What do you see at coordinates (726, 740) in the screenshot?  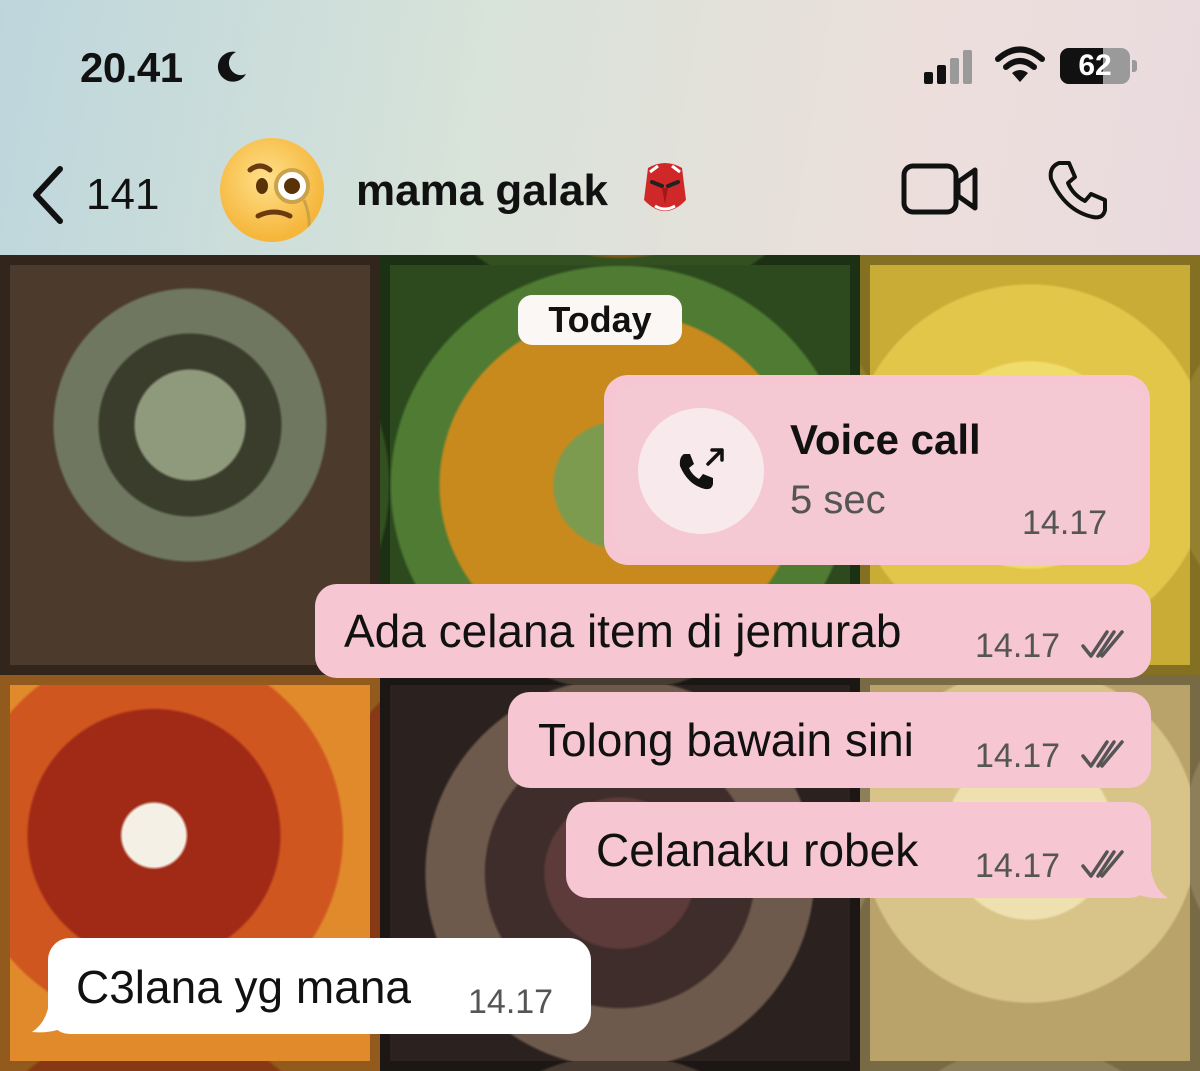 I see `message-text: Tolong bawain sini` at bounding box center [726, 740].